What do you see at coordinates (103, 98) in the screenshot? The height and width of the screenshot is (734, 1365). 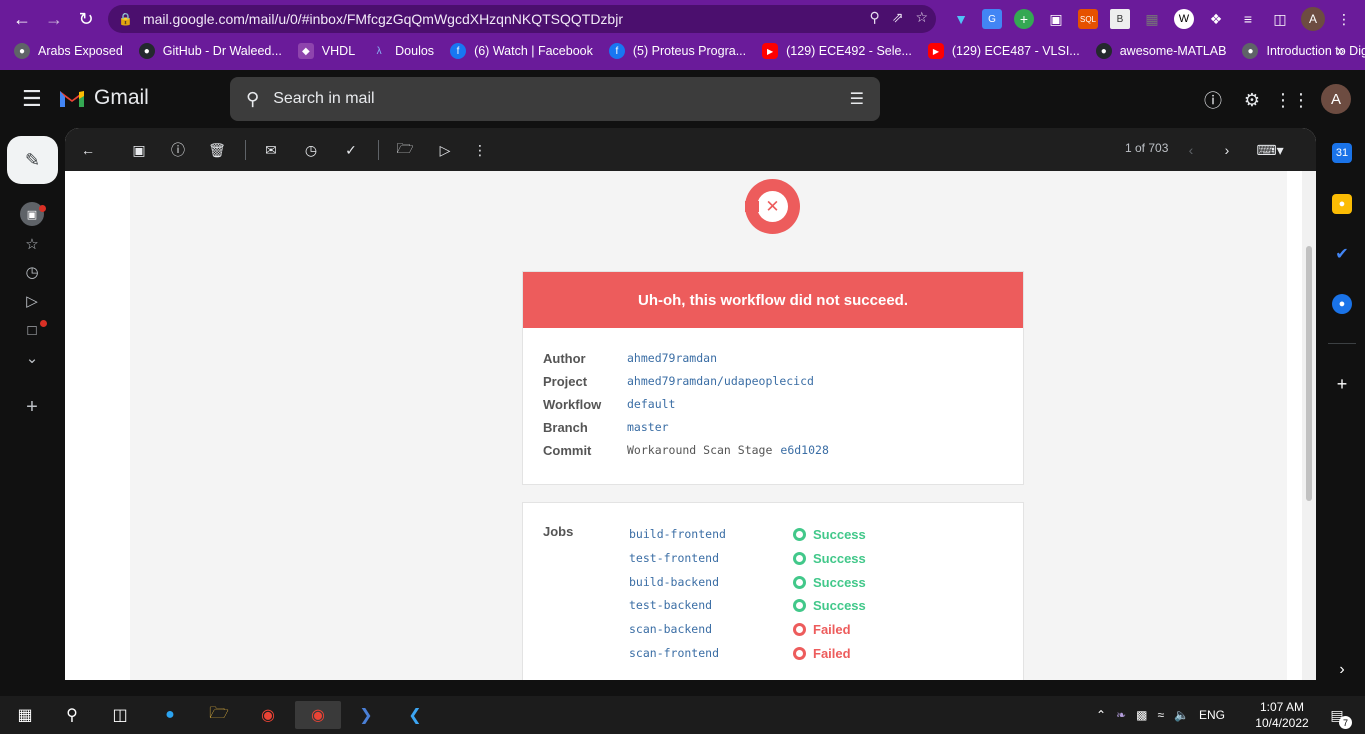 I see `gmail-logo: Gmail` at bounding box center [103, 98].